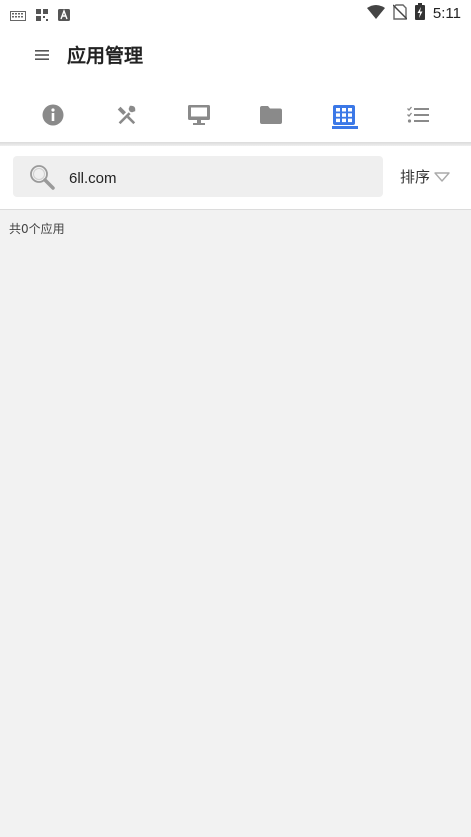  I want to click on sort-button: 排序, so click(425, 176).